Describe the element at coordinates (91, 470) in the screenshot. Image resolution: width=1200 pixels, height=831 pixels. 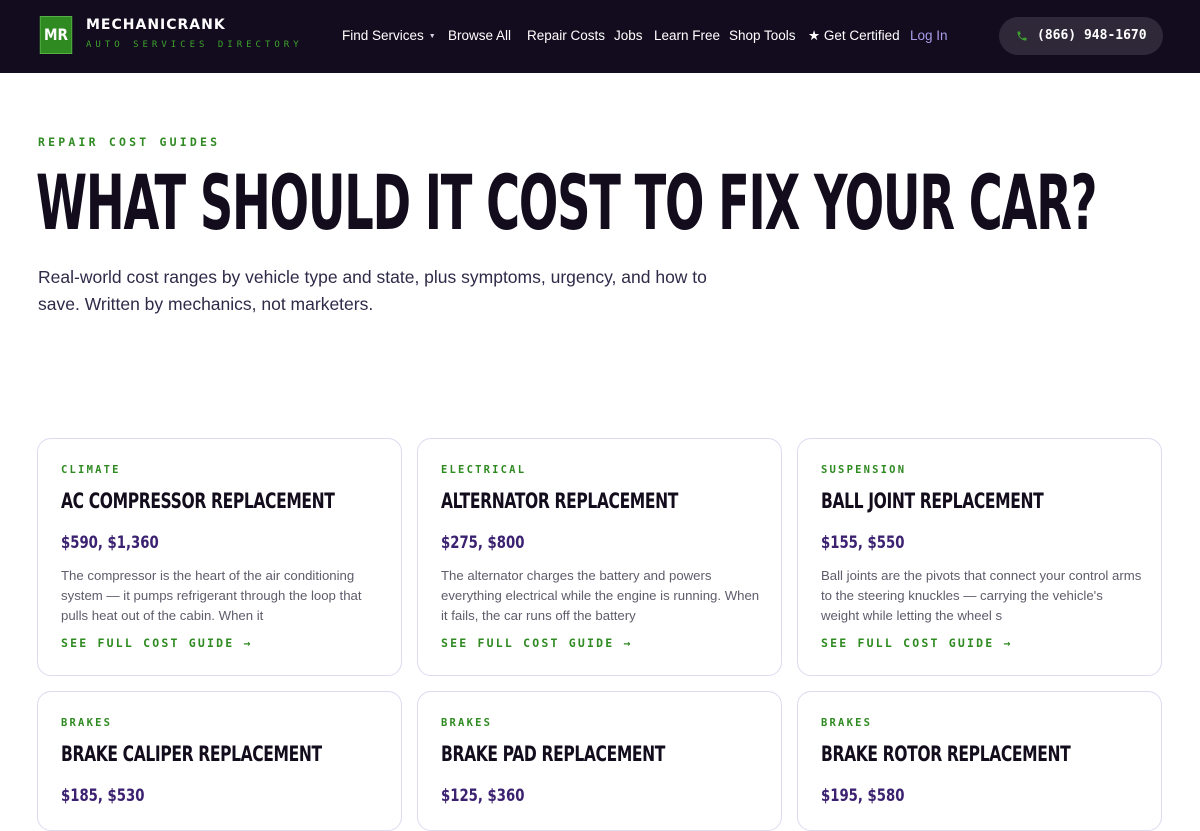
I see `card-category: CLIMATE` at that location.